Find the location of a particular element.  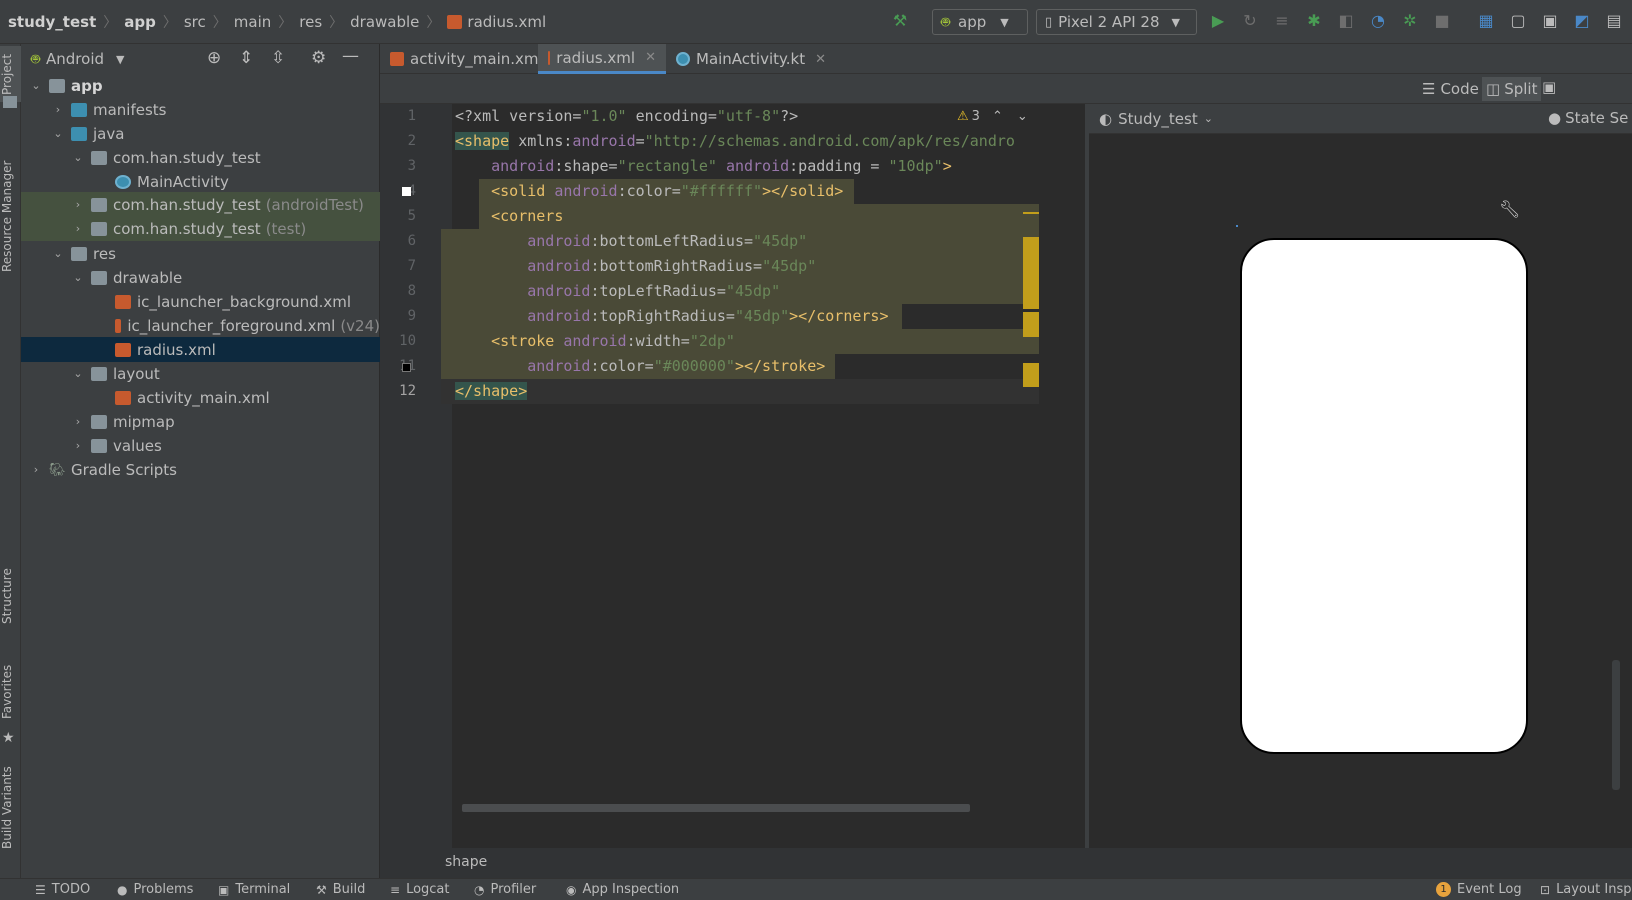

breadcrumb-item-main: main is located at coordinates (252, 22).